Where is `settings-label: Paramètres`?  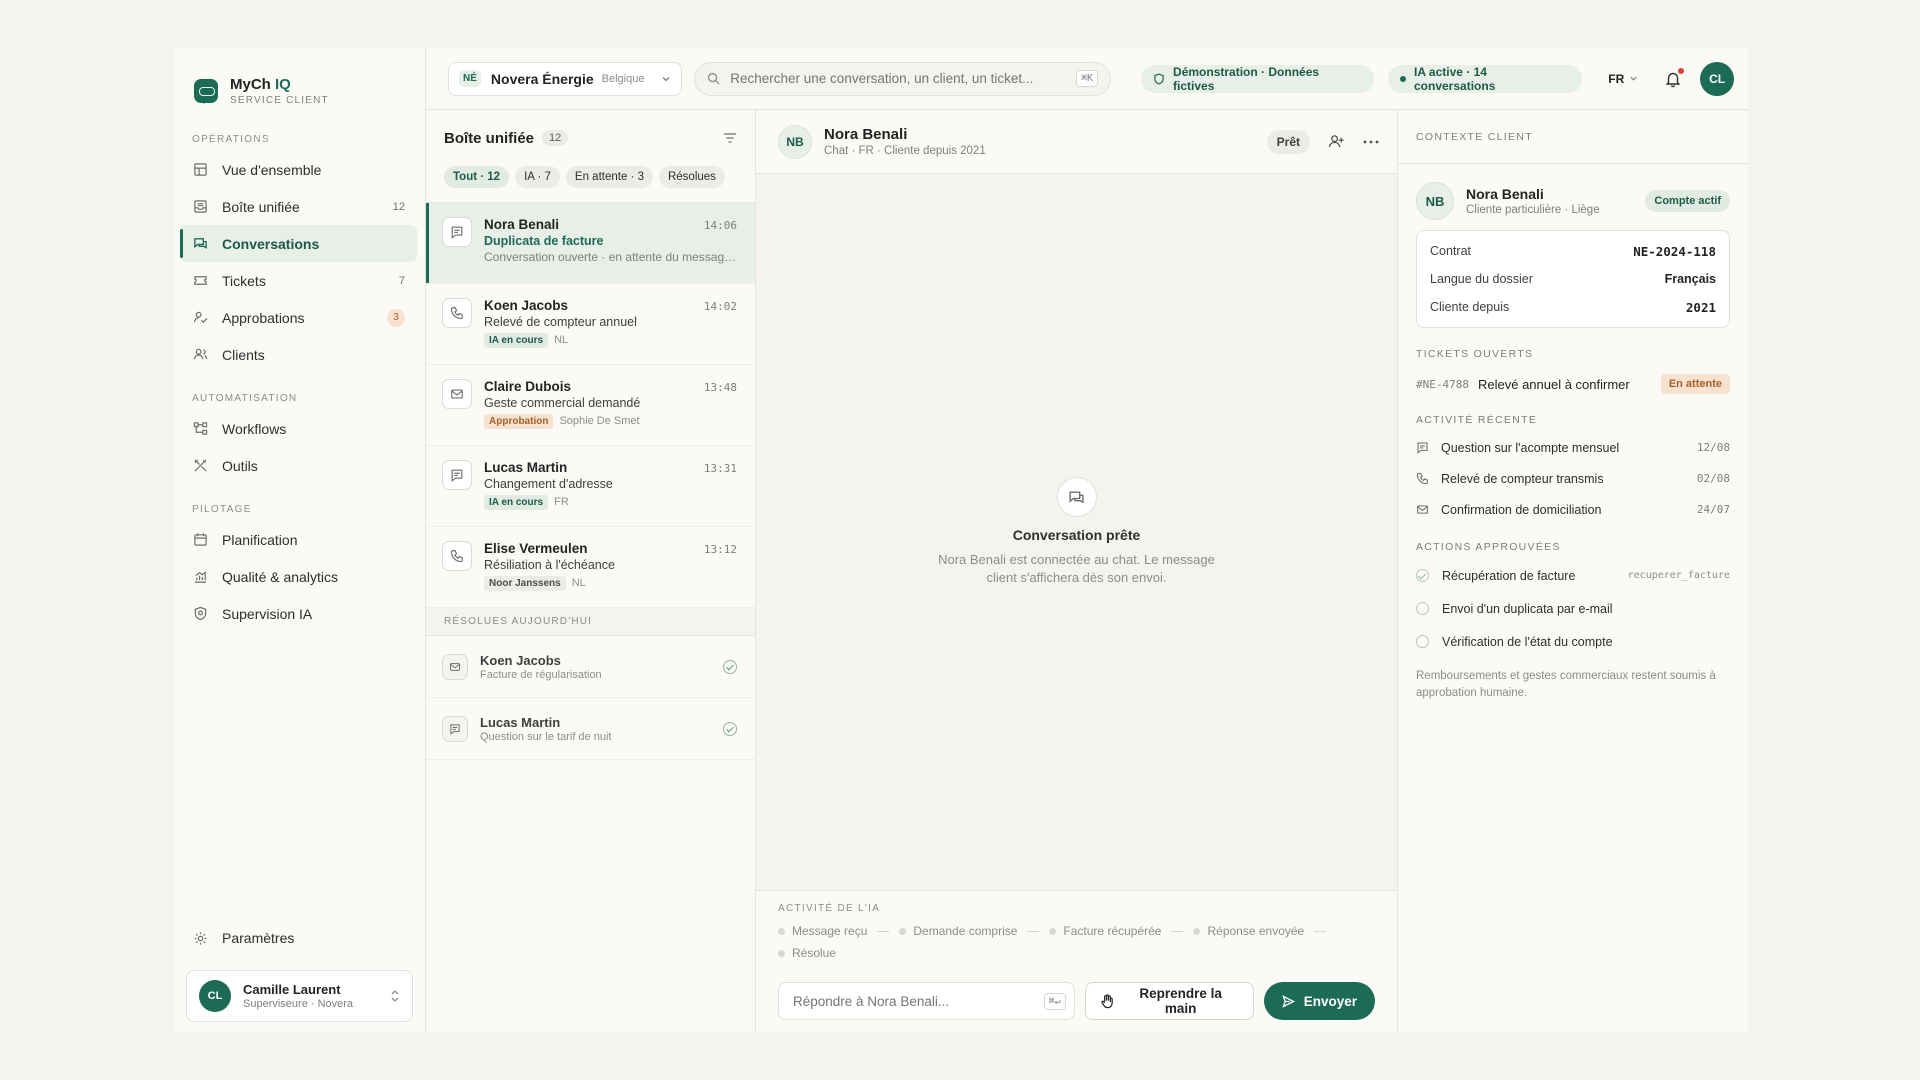
settings-label: Paramètres is located at coordinates (258, 938).